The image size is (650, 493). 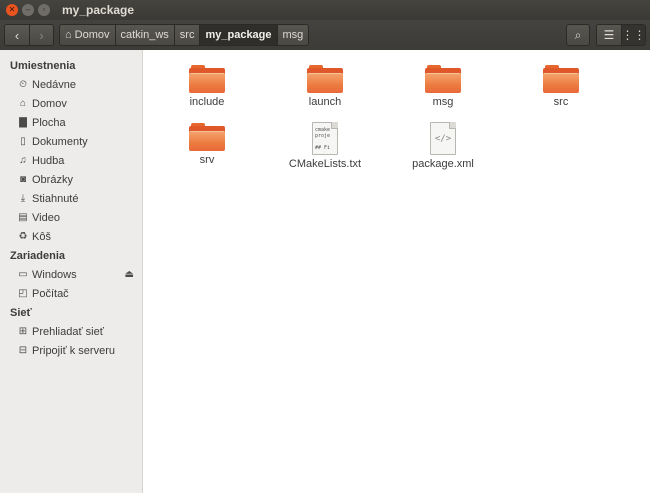 What do you see at coordinates (23, 293) in the screenshot?
I see `computer-icon: ◰` at bounding box center [23, 293].